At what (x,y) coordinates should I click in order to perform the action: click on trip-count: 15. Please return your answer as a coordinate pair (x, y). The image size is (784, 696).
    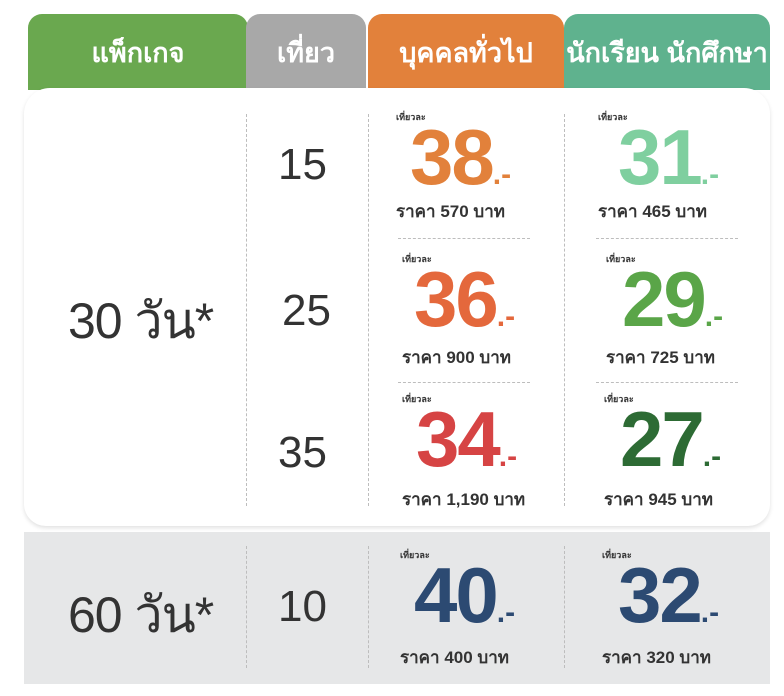
    Looking at the image, I should click on (302, 164).